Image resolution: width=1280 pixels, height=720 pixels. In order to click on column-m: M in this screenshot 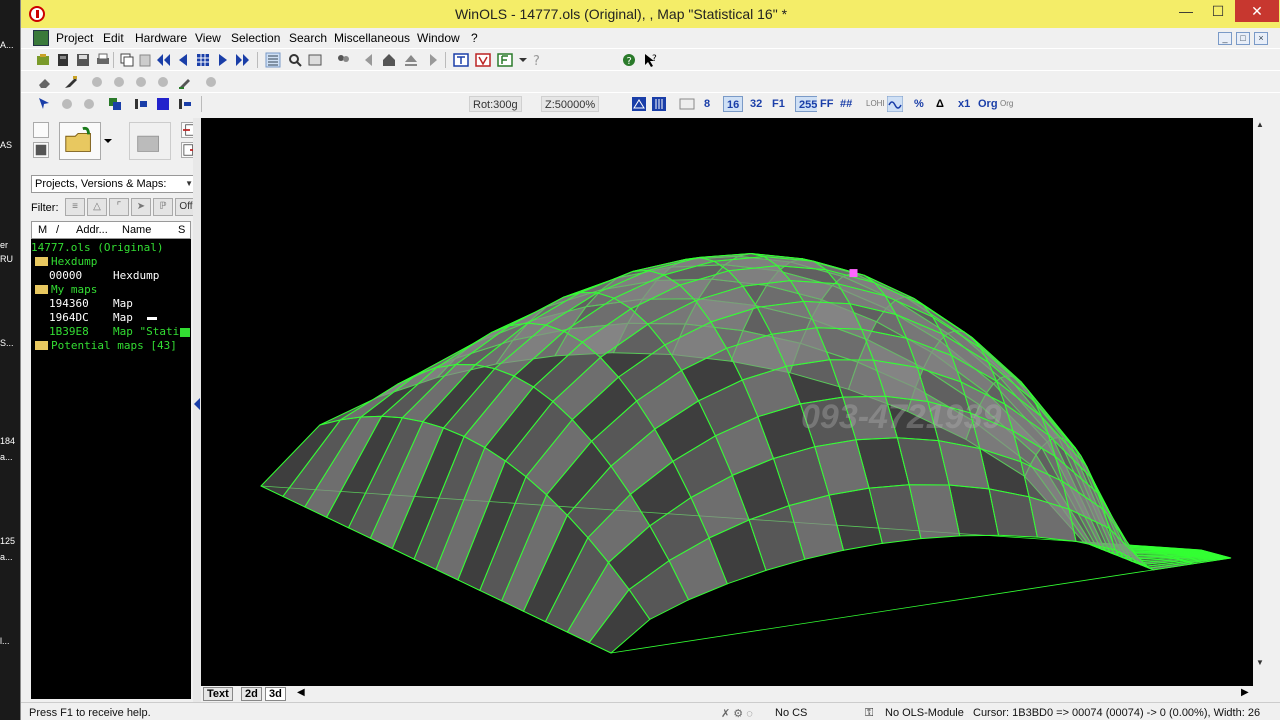, I will do `click(42, 230)`.